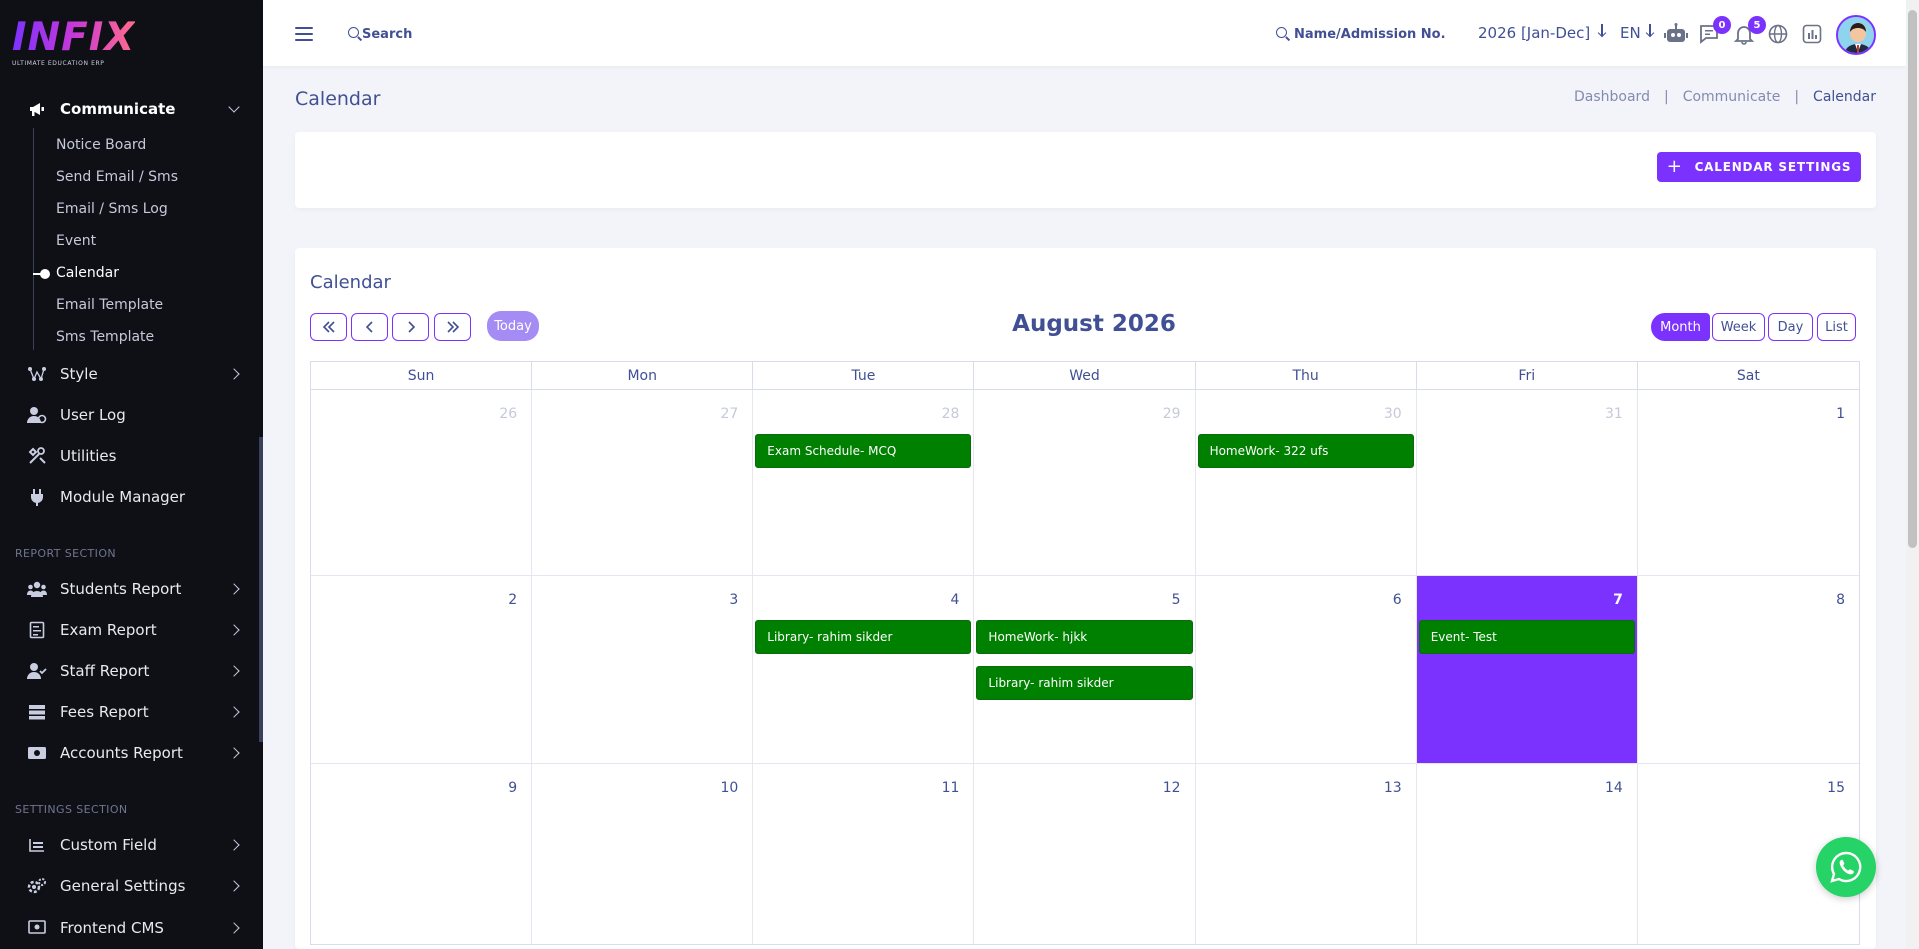  What do you see at coordinates (129, 753) in the screenshot?
I see `sidebar-item-accounts-report: Accounts Report` at bounding box center [129, 753].